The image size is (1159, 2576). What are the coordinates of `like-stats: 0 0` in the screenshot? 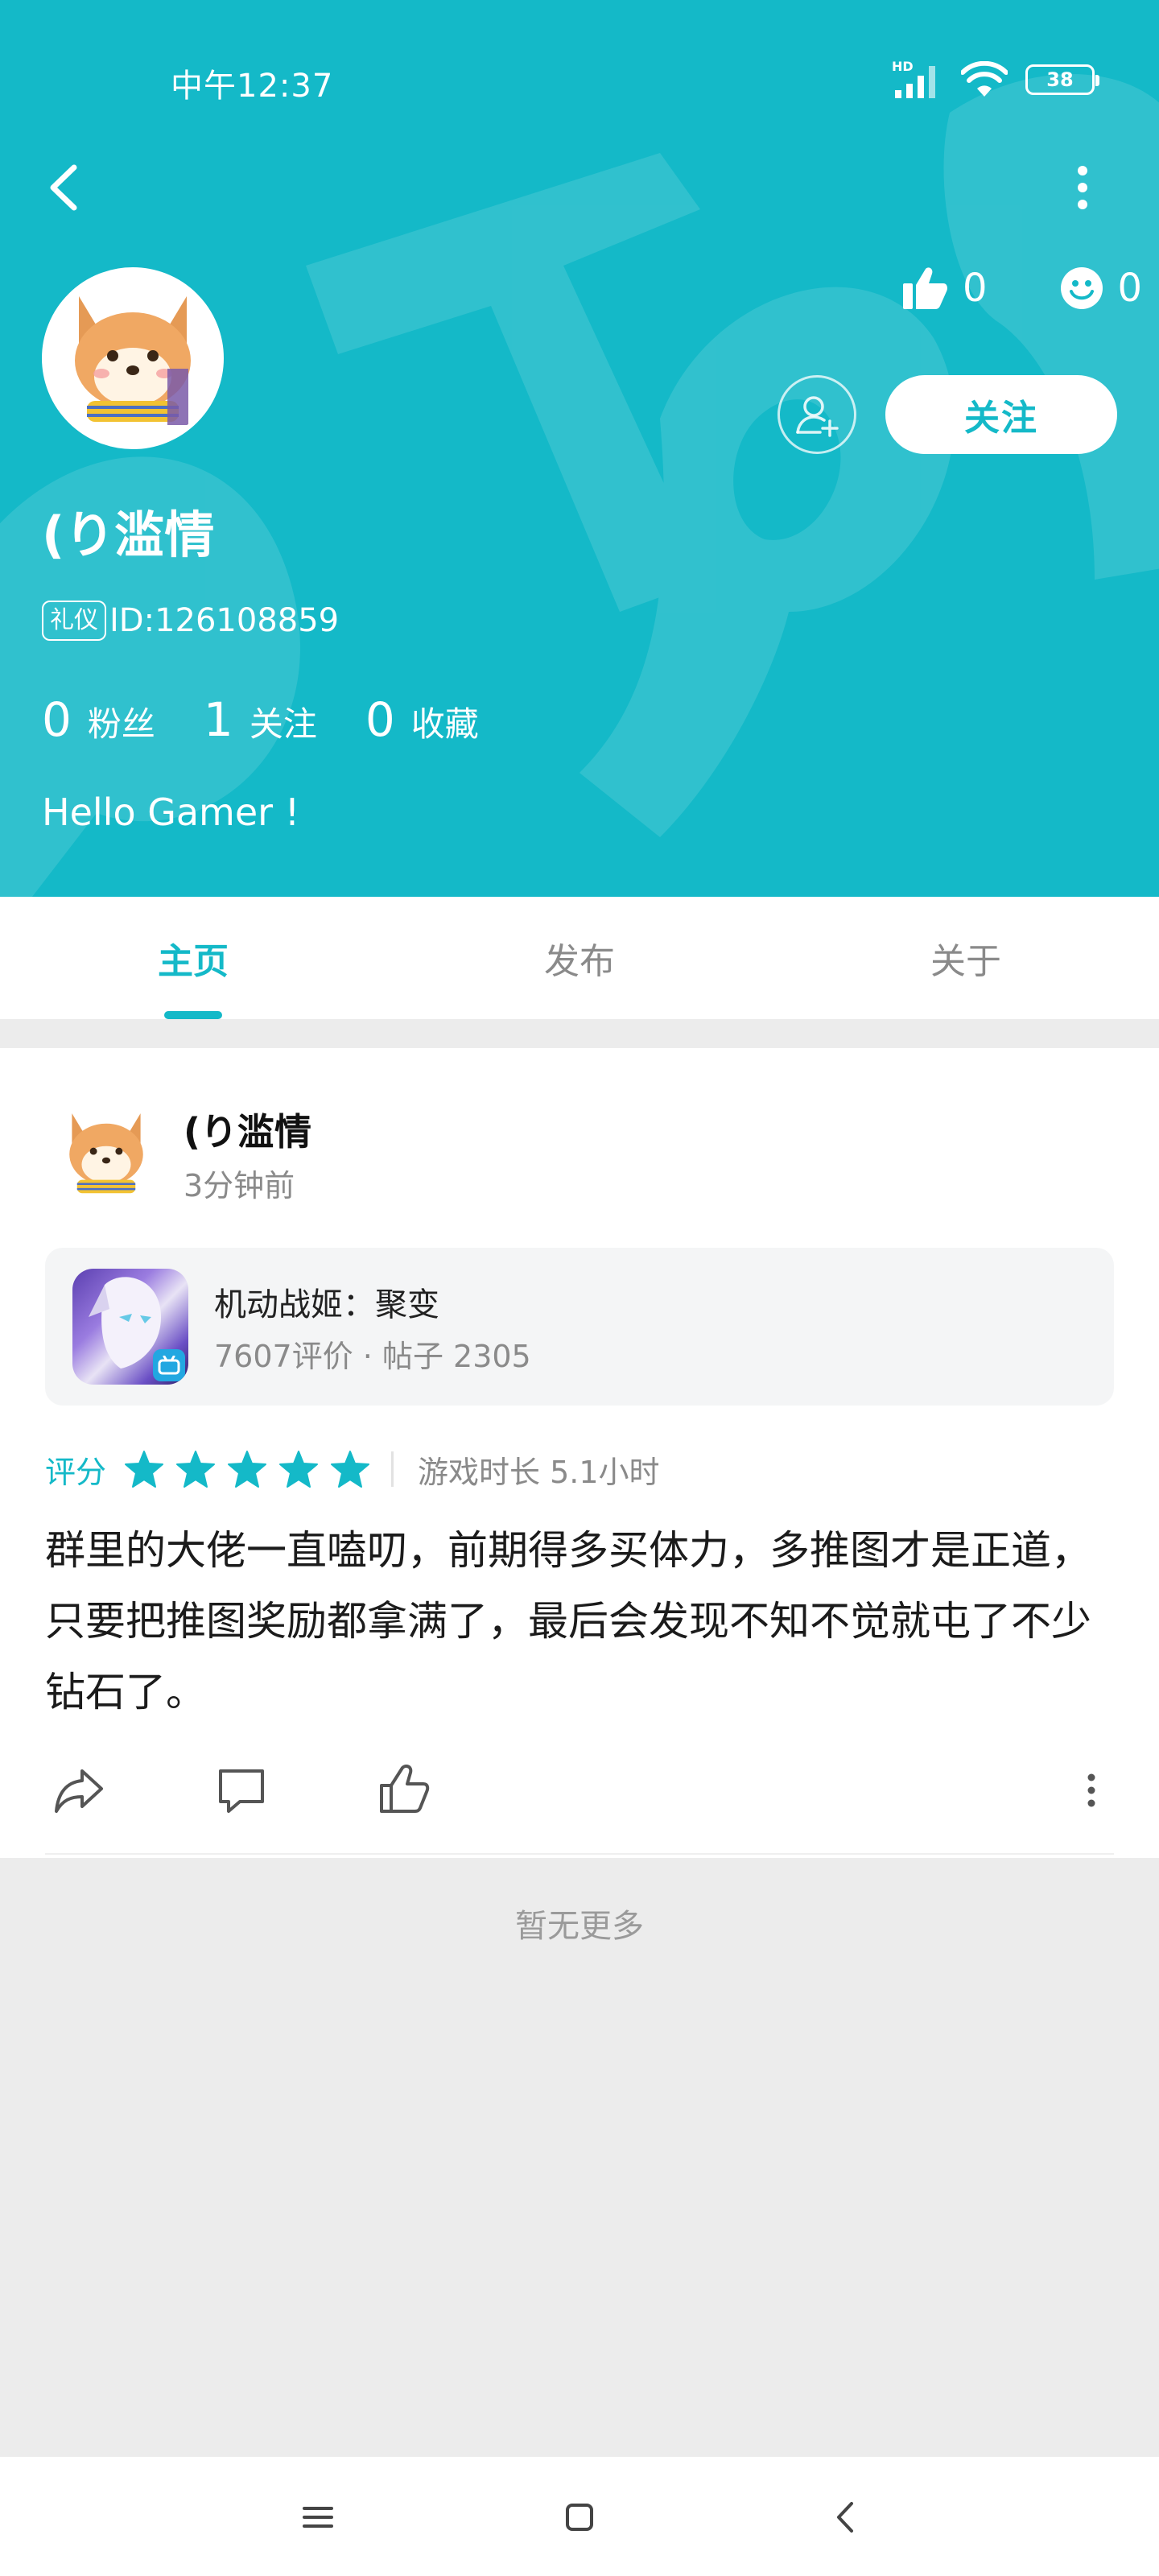 It's located at (1021, 288).